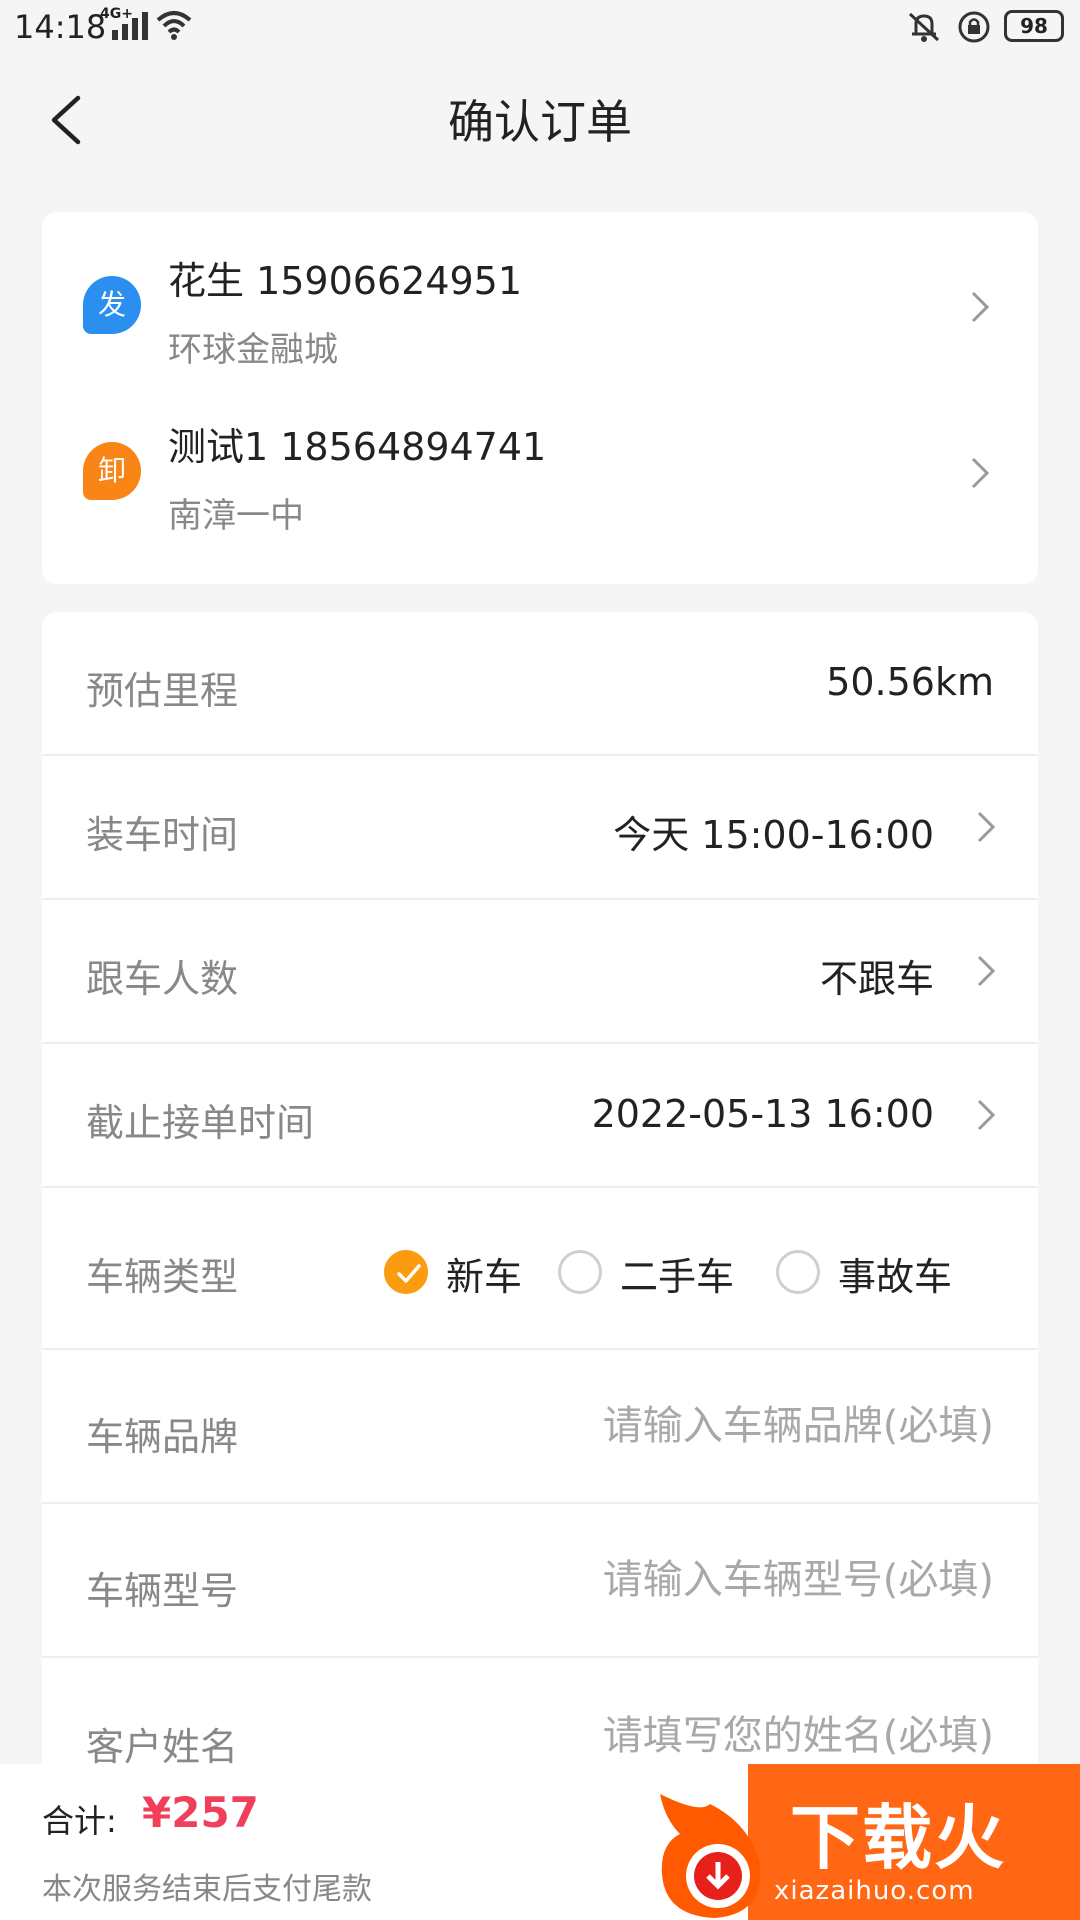 This screenshot has height=1920, width=1080. Describe the element at coordinates (540, 684) in the screenshot. I see `mileage-row: 预估里程 50.56km` at that location.